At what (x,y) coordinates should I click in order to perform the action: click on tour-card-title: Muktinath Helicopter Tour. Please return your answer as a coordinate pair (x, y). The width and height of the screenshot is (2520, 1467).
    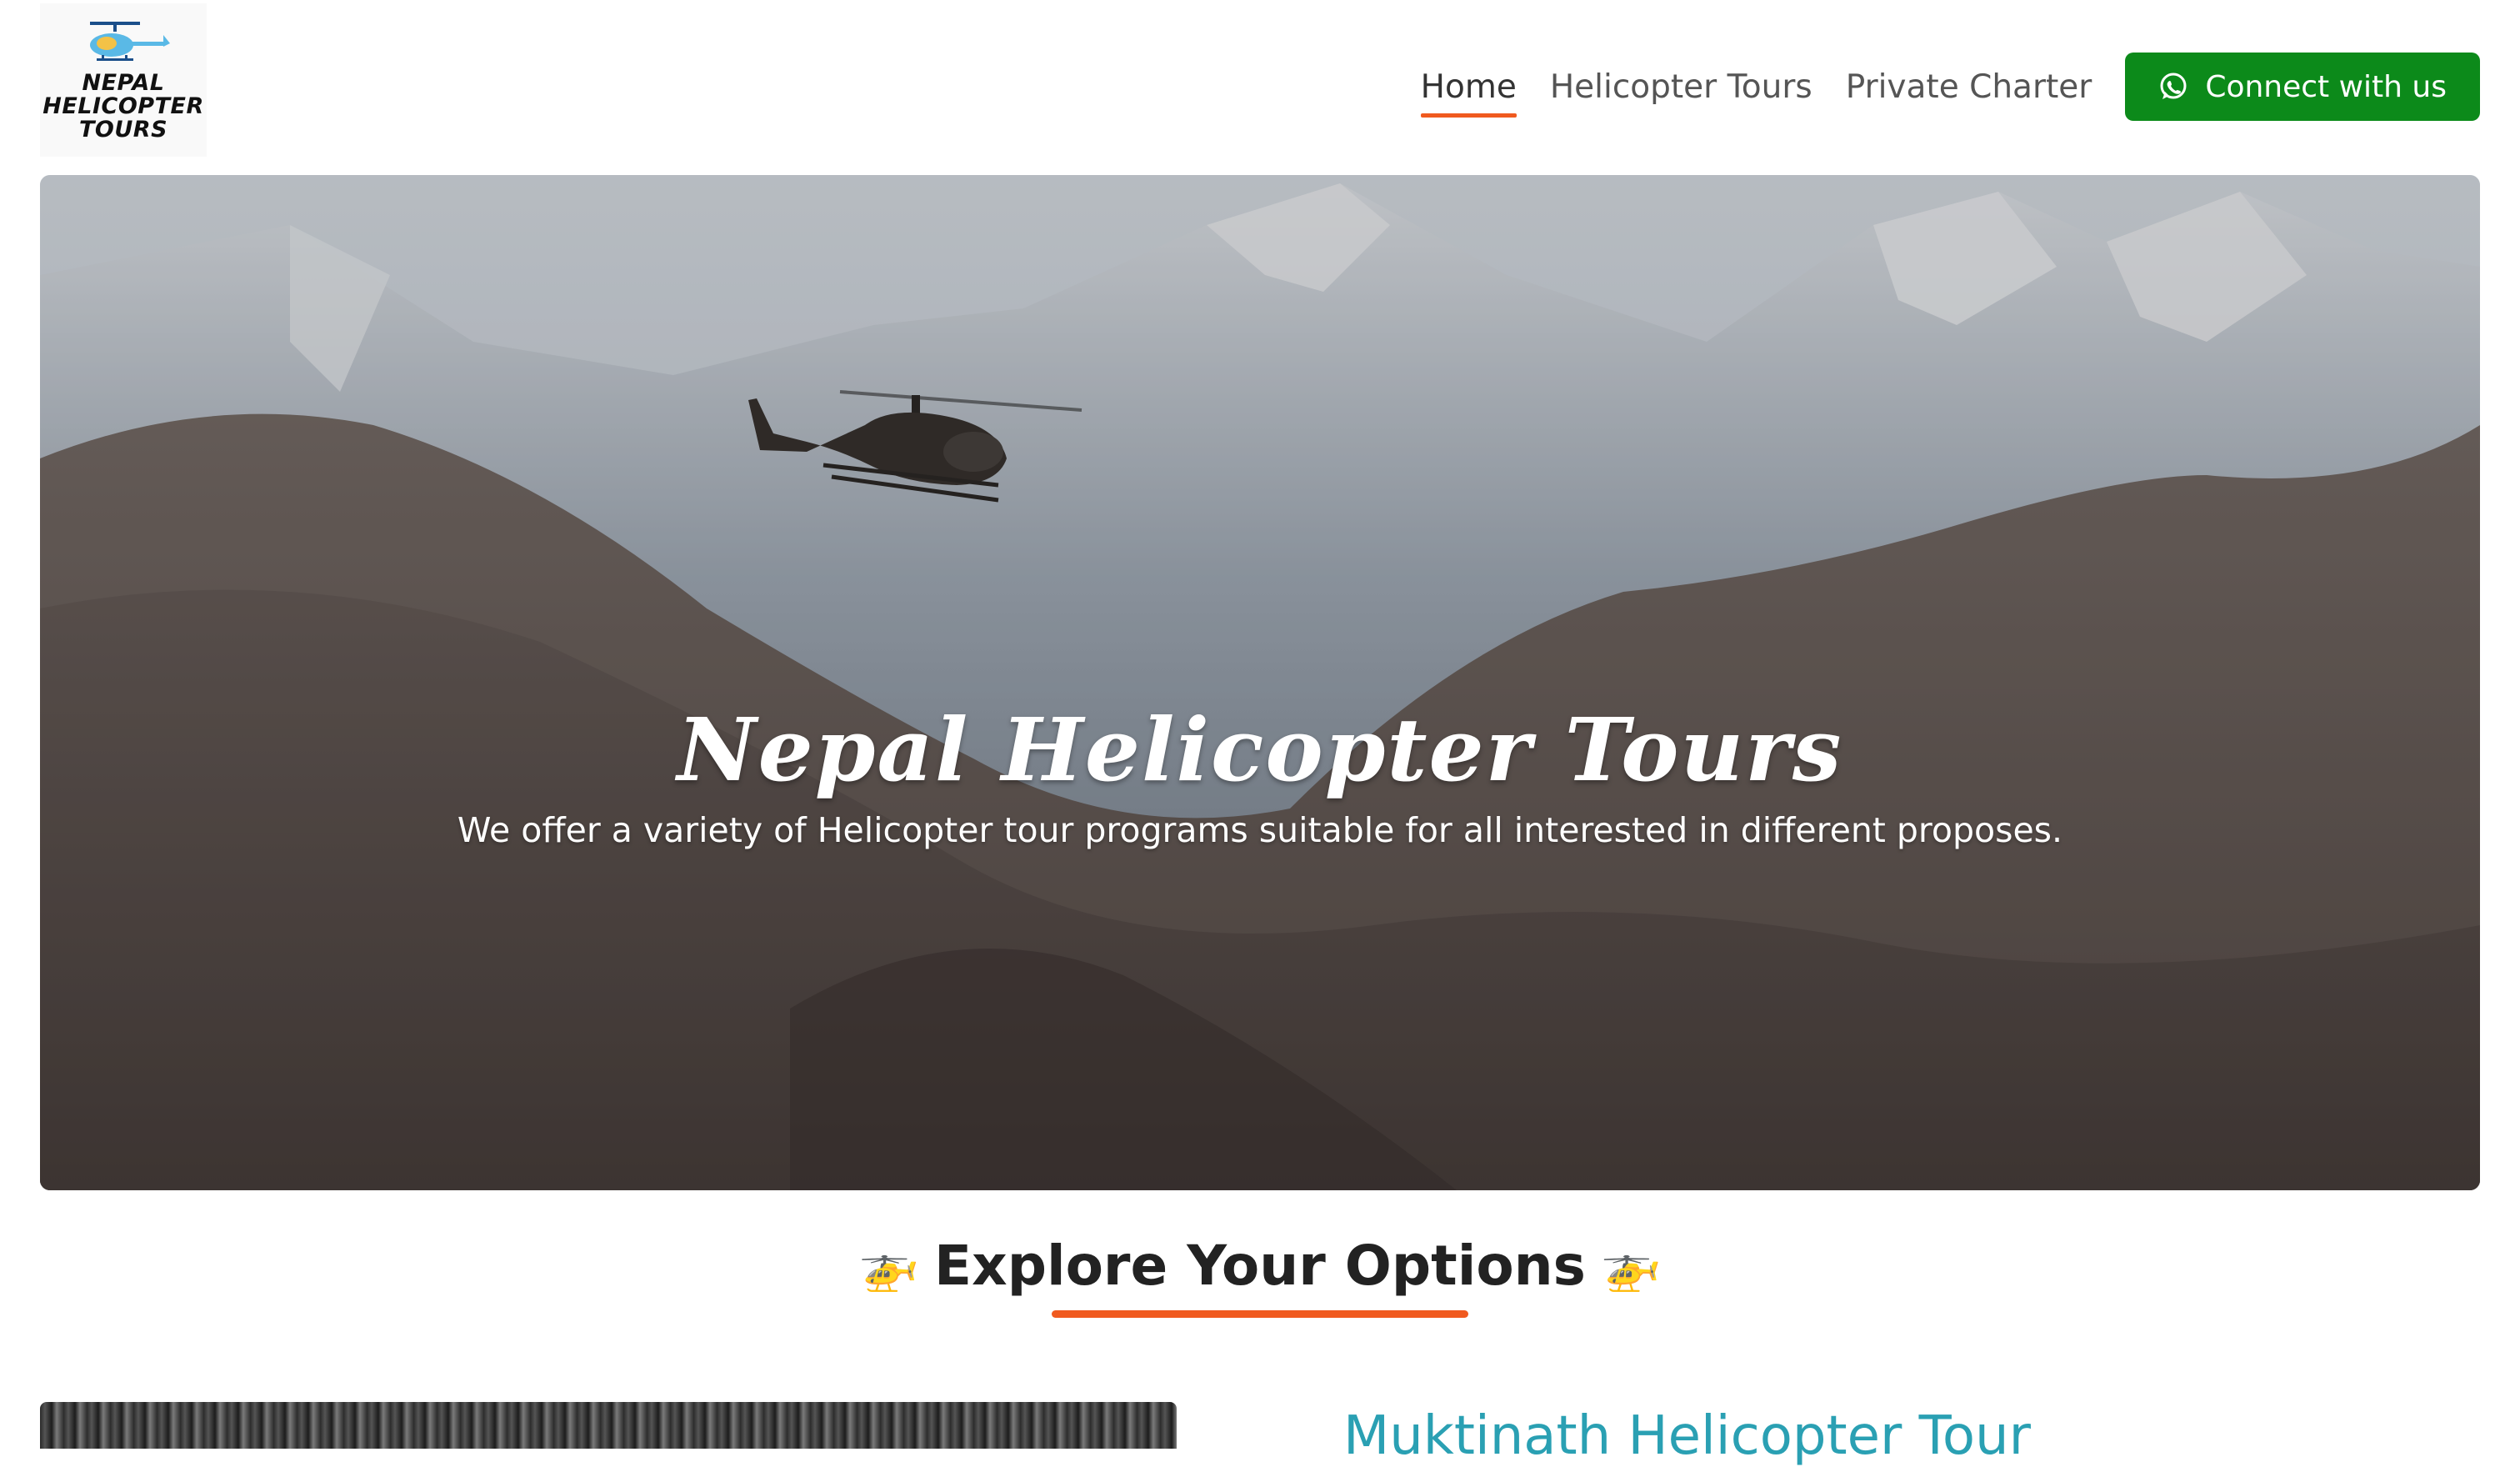
    Looking at the image, I should click on (1687, 1436).